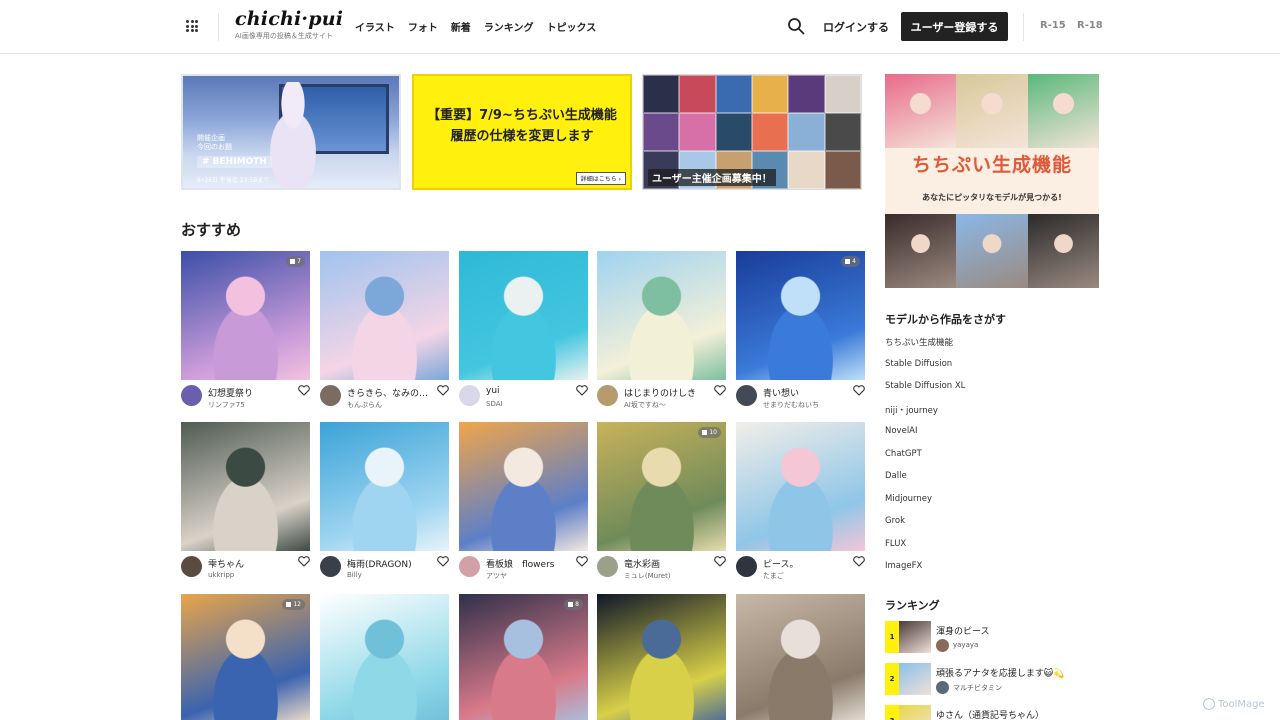  What do you see at coordinates (796, 26) in the screenshot?
I see `search-icon` at bounding box center [796, 26].